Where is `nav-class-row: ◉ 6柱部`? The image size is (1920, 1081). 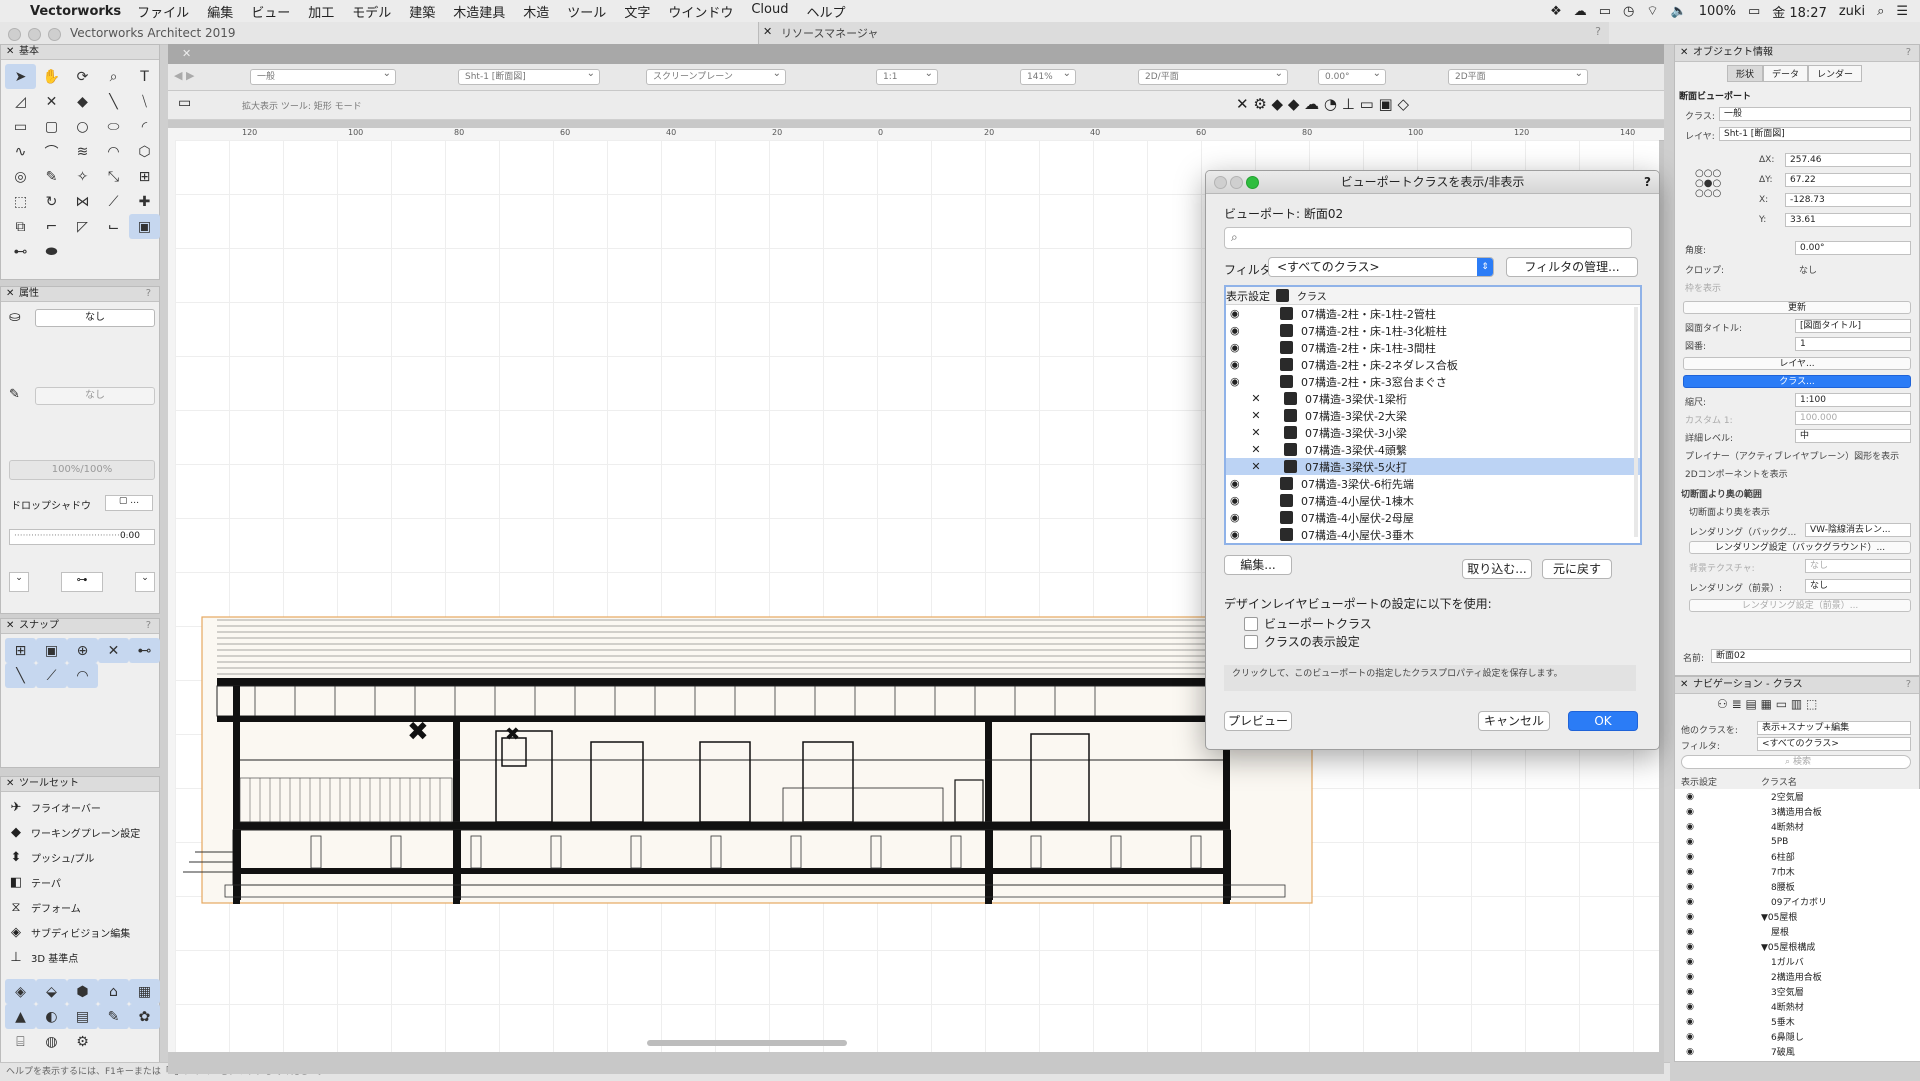
nav-class-row: ◉ 6柱部 is located at coordinates (1790, 856).